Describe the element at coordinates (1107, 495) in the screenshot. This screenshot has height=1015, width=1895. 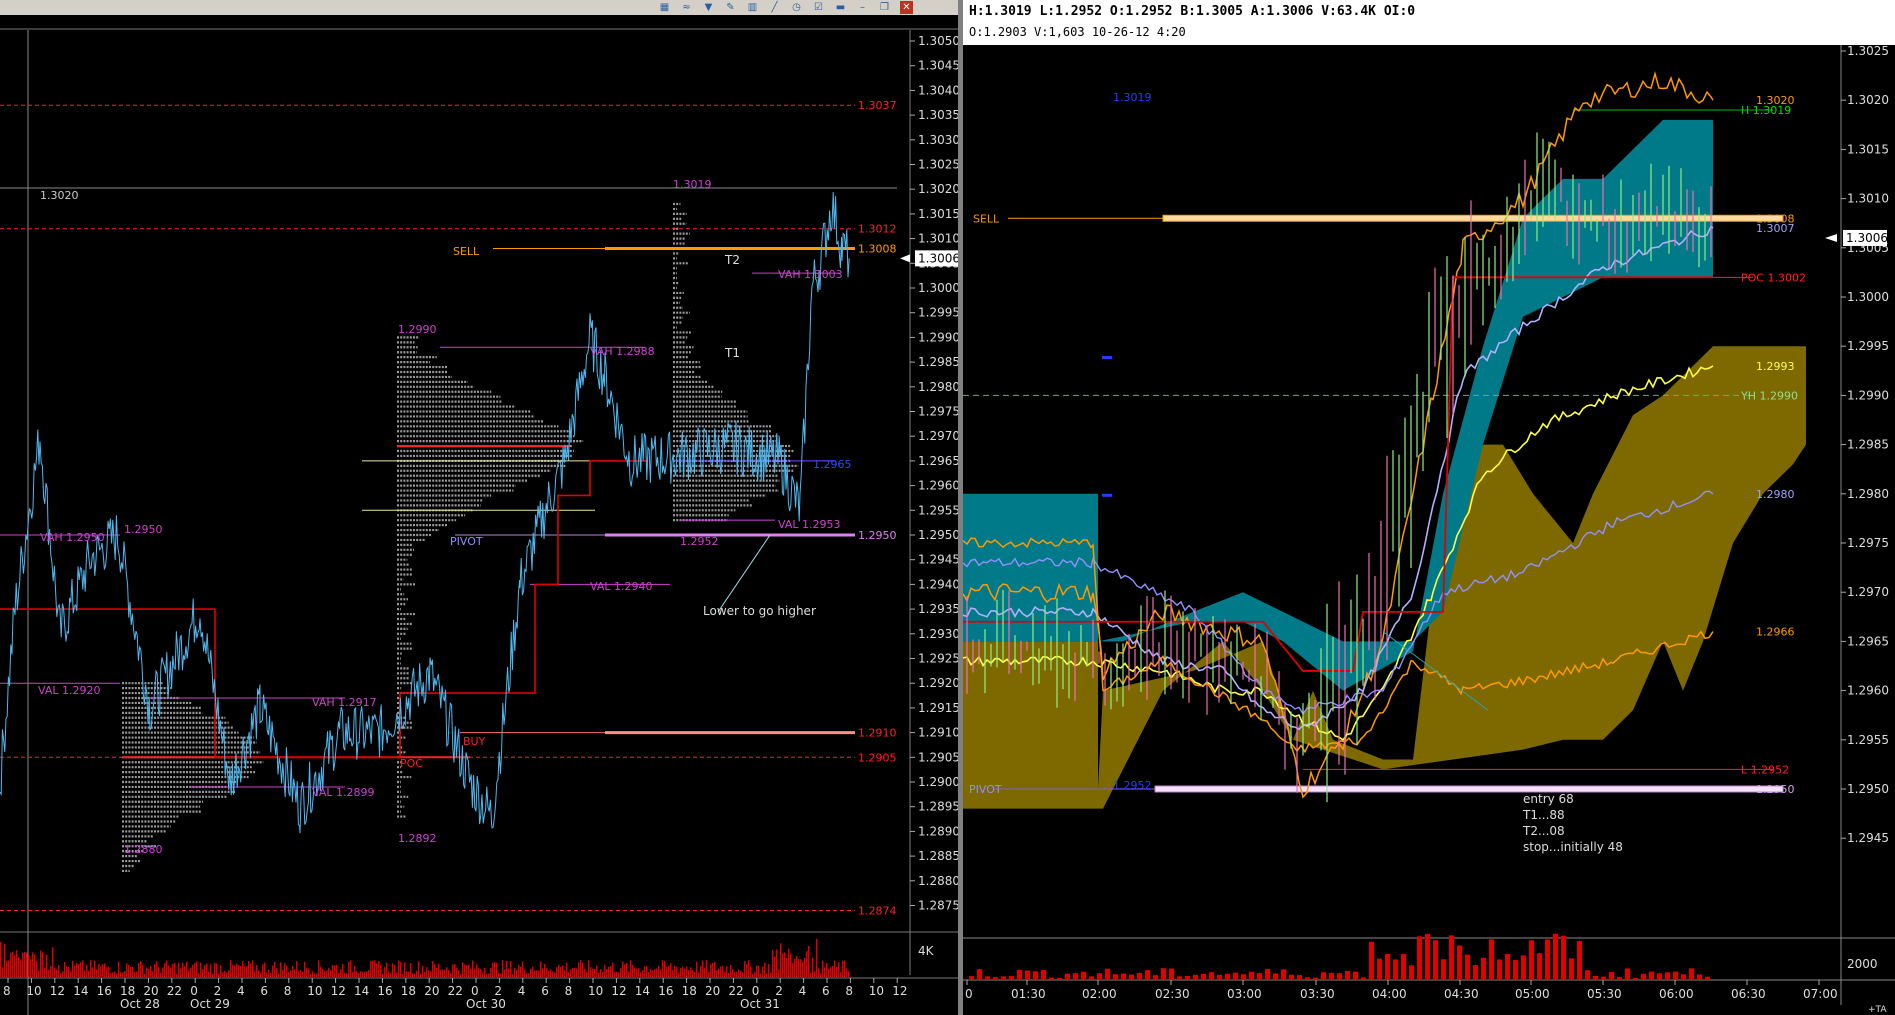
I see `blue-marker` at that location.